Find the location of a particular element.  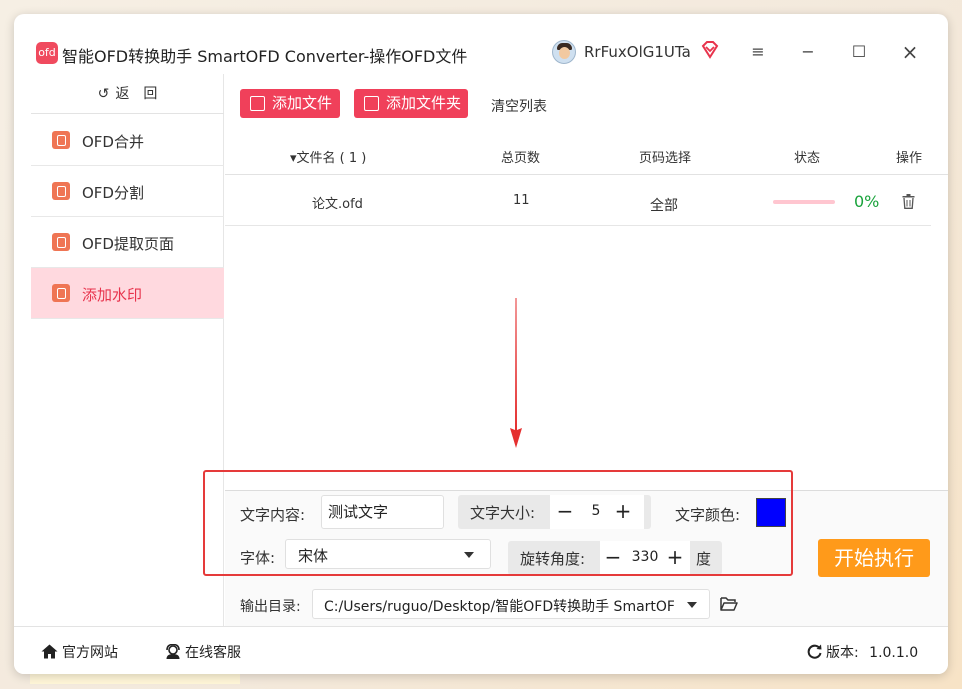

clear-list-button: 清空列表 is located at coordinates (519, 106).